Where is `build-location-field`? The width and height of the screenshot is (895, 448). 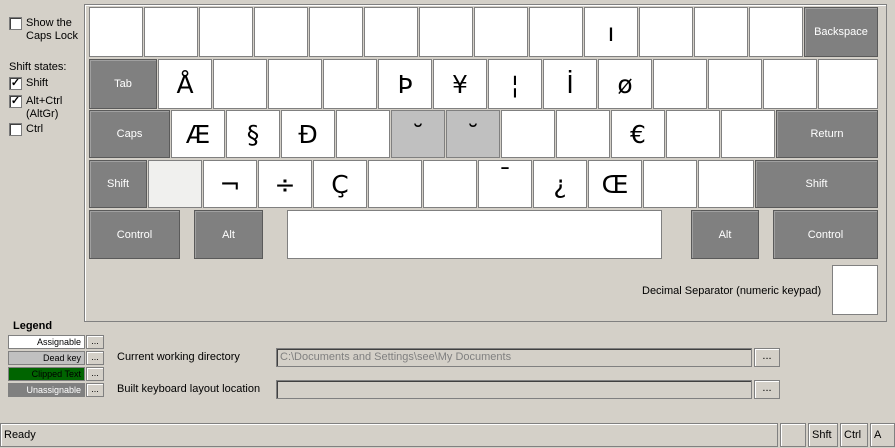
build-location-field is located at coordinates (514, 389).